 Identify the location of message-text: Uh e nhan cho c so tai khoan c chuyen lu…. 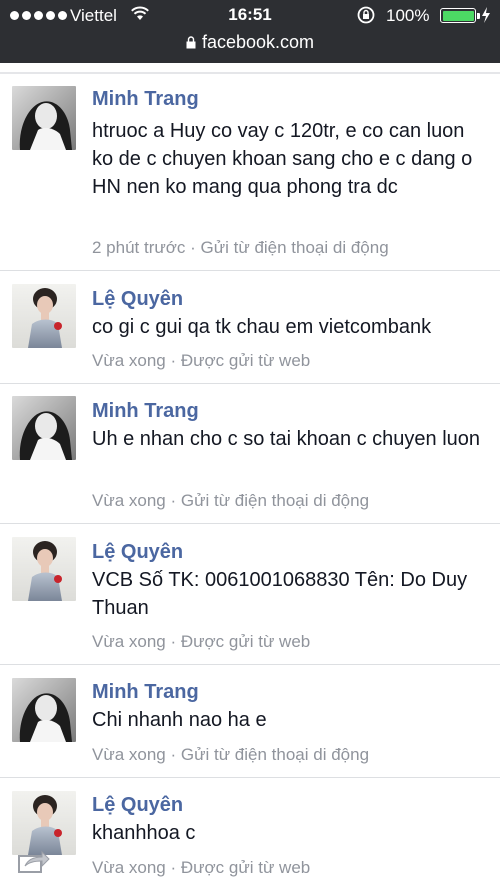
(286, 439).